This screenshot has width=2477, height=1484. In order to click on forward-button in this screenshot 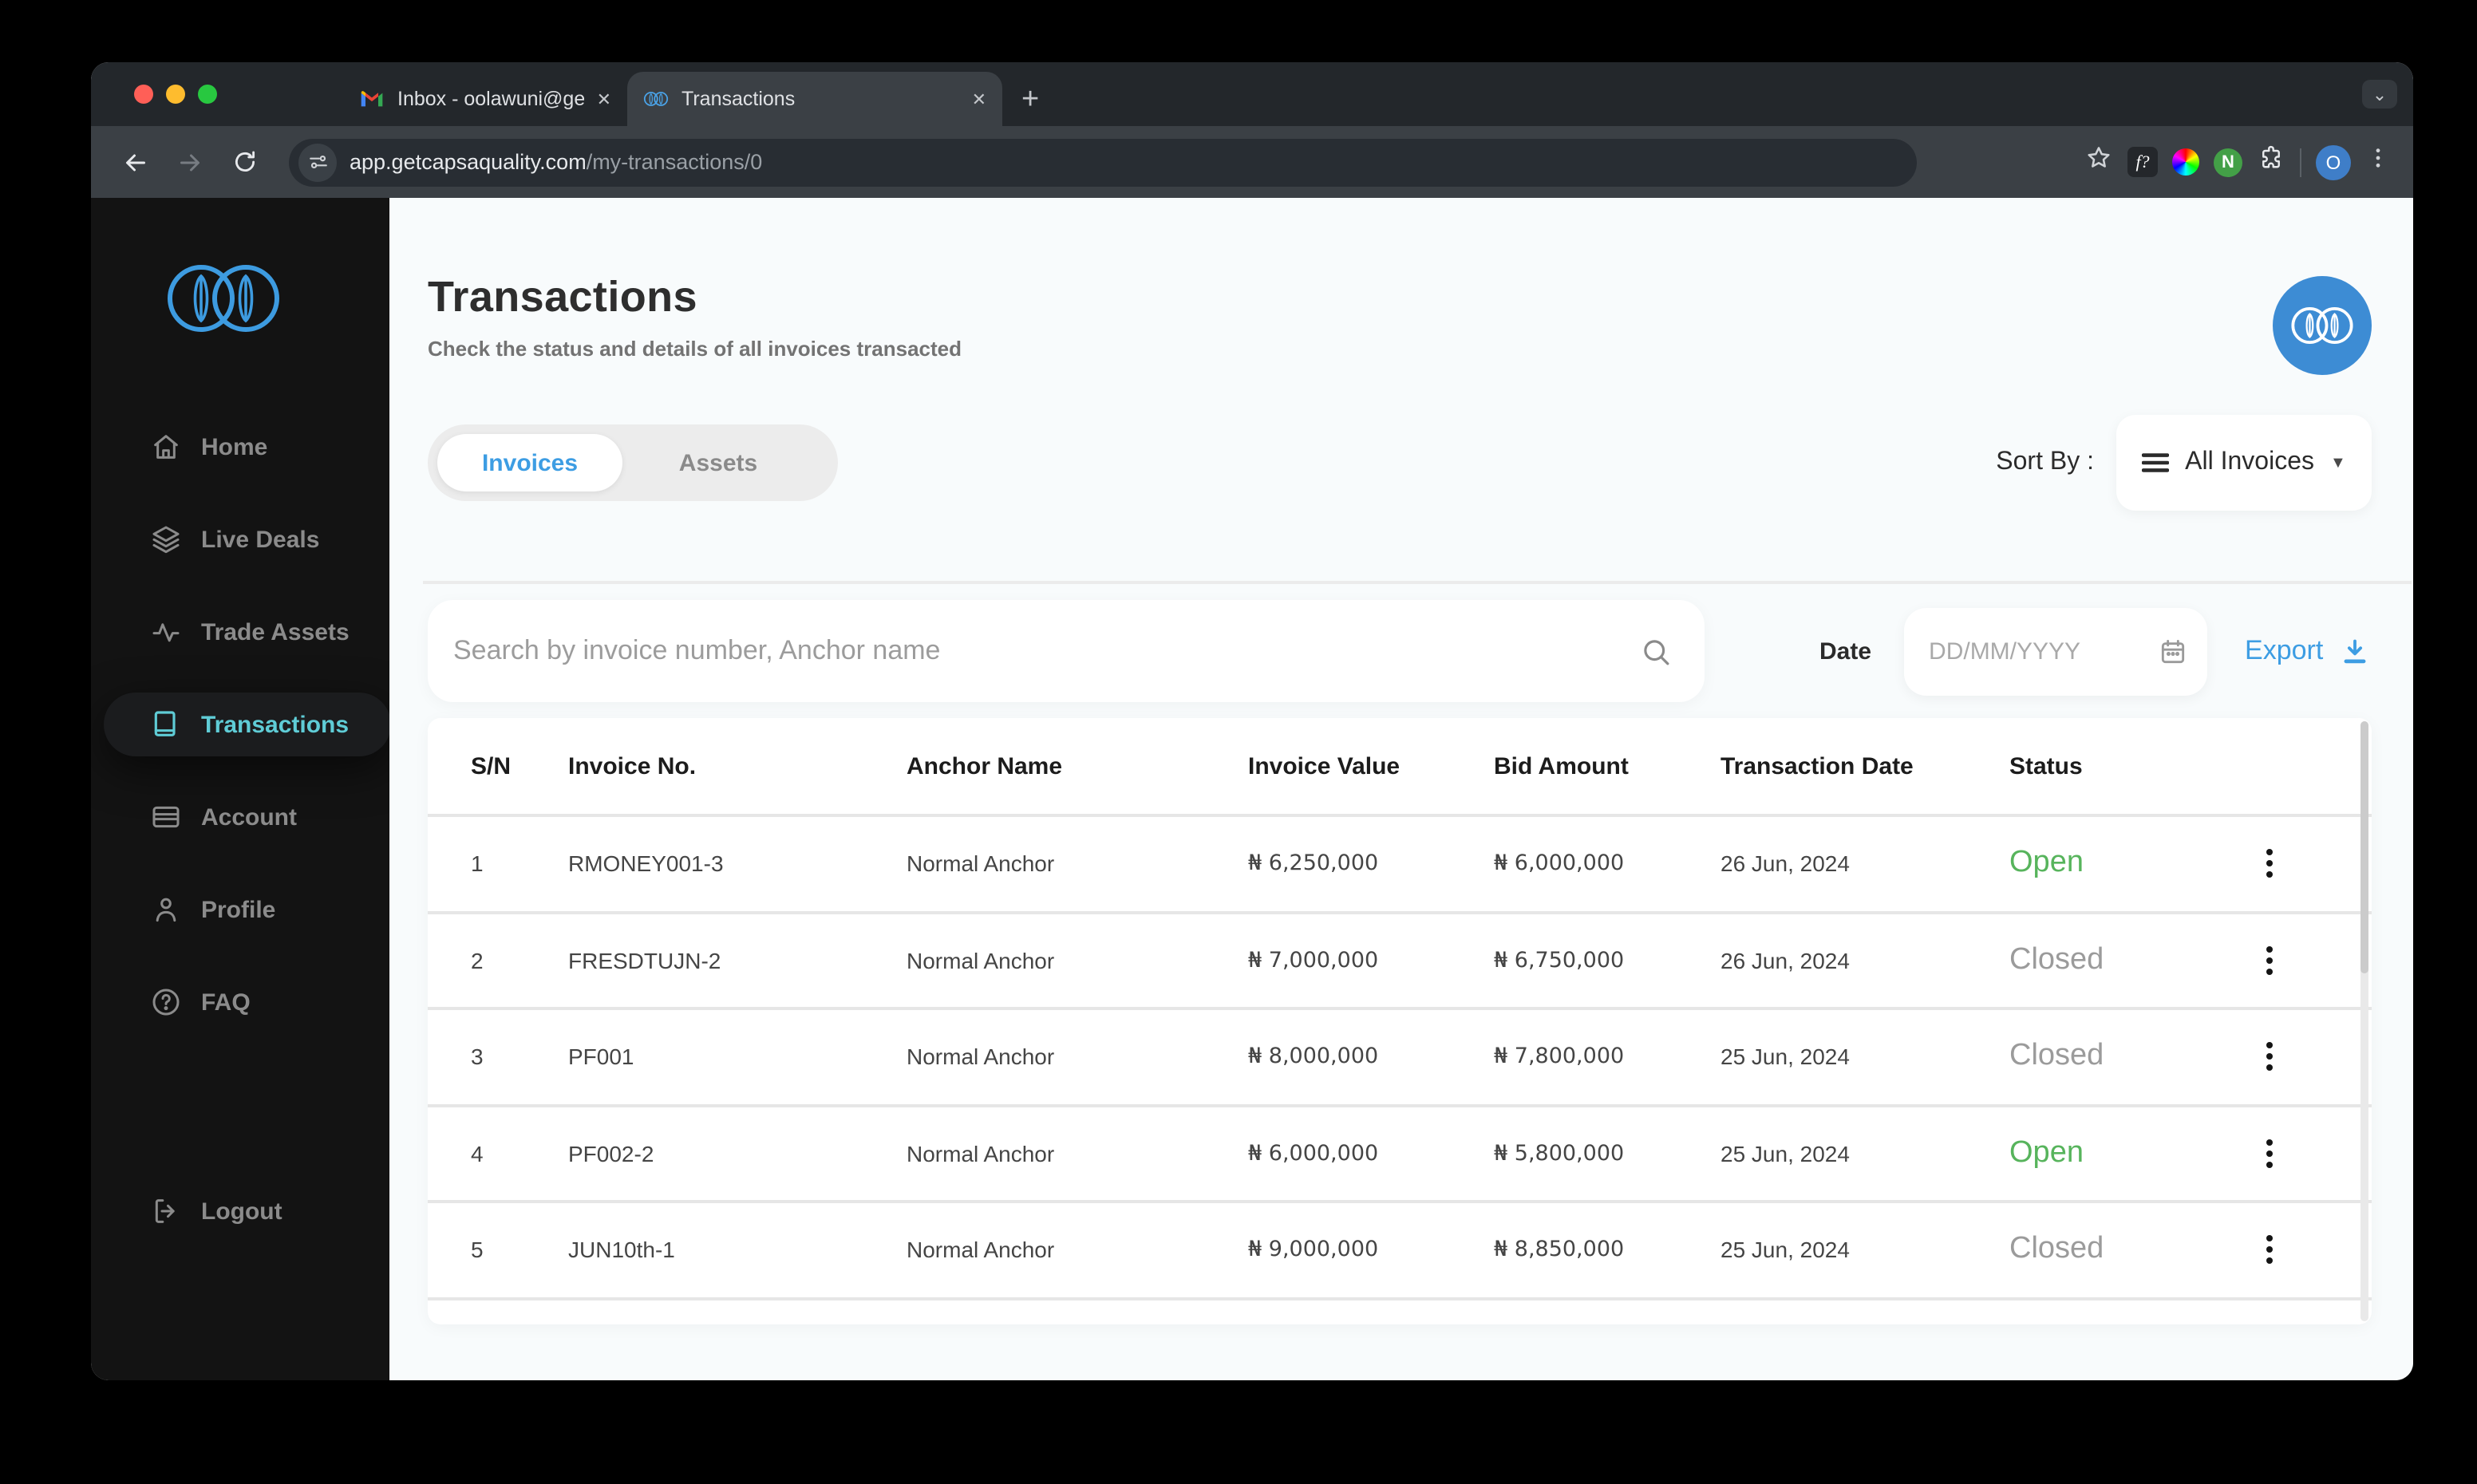, I will do `click(190, 162)`.